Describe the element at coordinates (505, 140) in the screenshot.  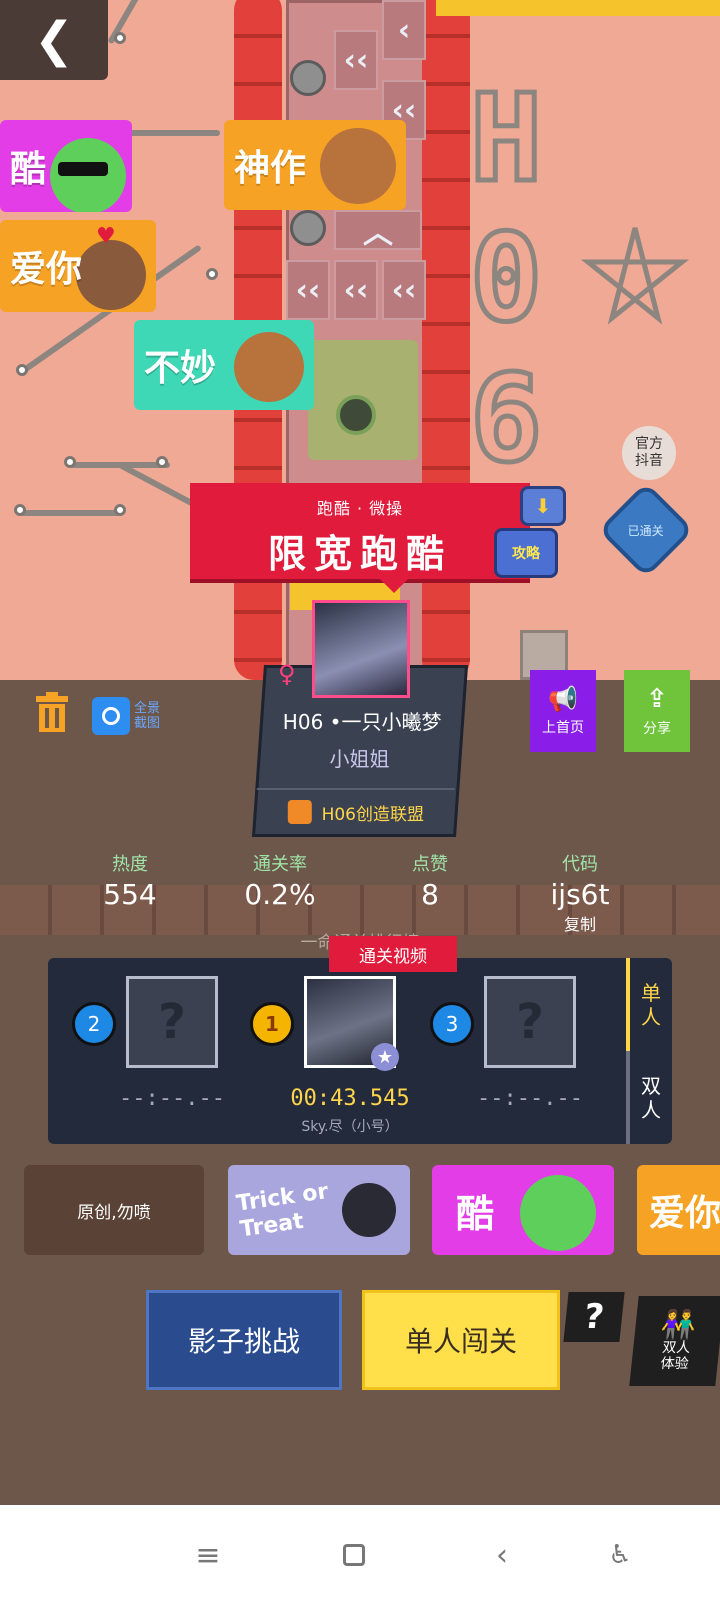
I see `decor-letter-h: H` at that location.